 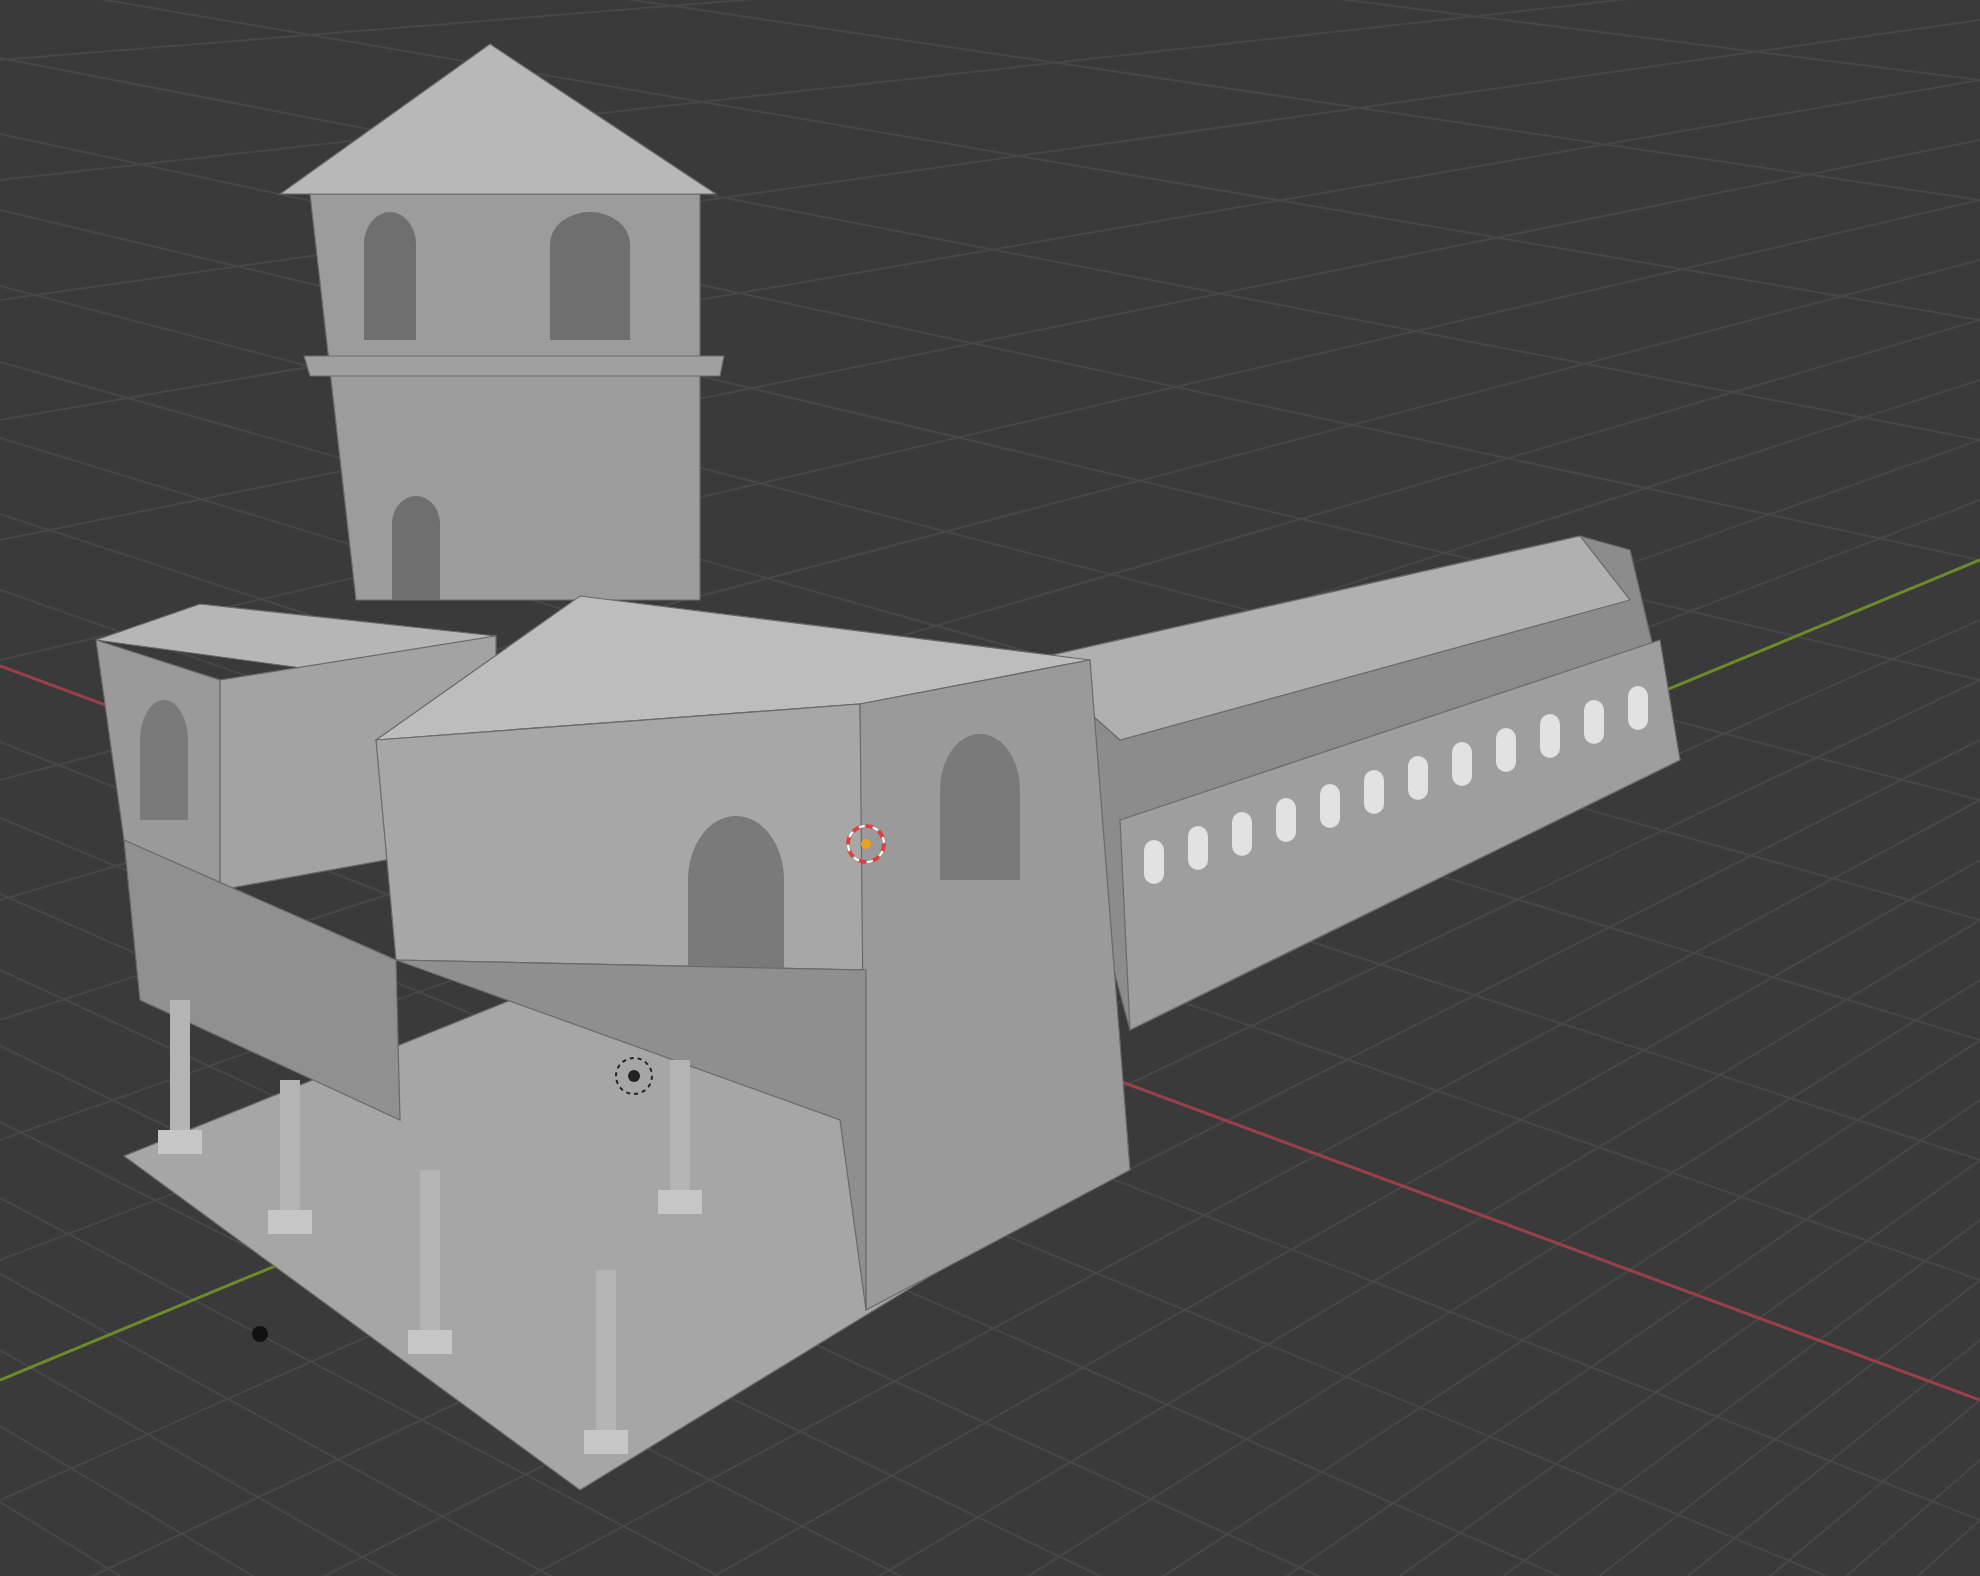 I want to click on light-icon, so click(x=634, y=1076).